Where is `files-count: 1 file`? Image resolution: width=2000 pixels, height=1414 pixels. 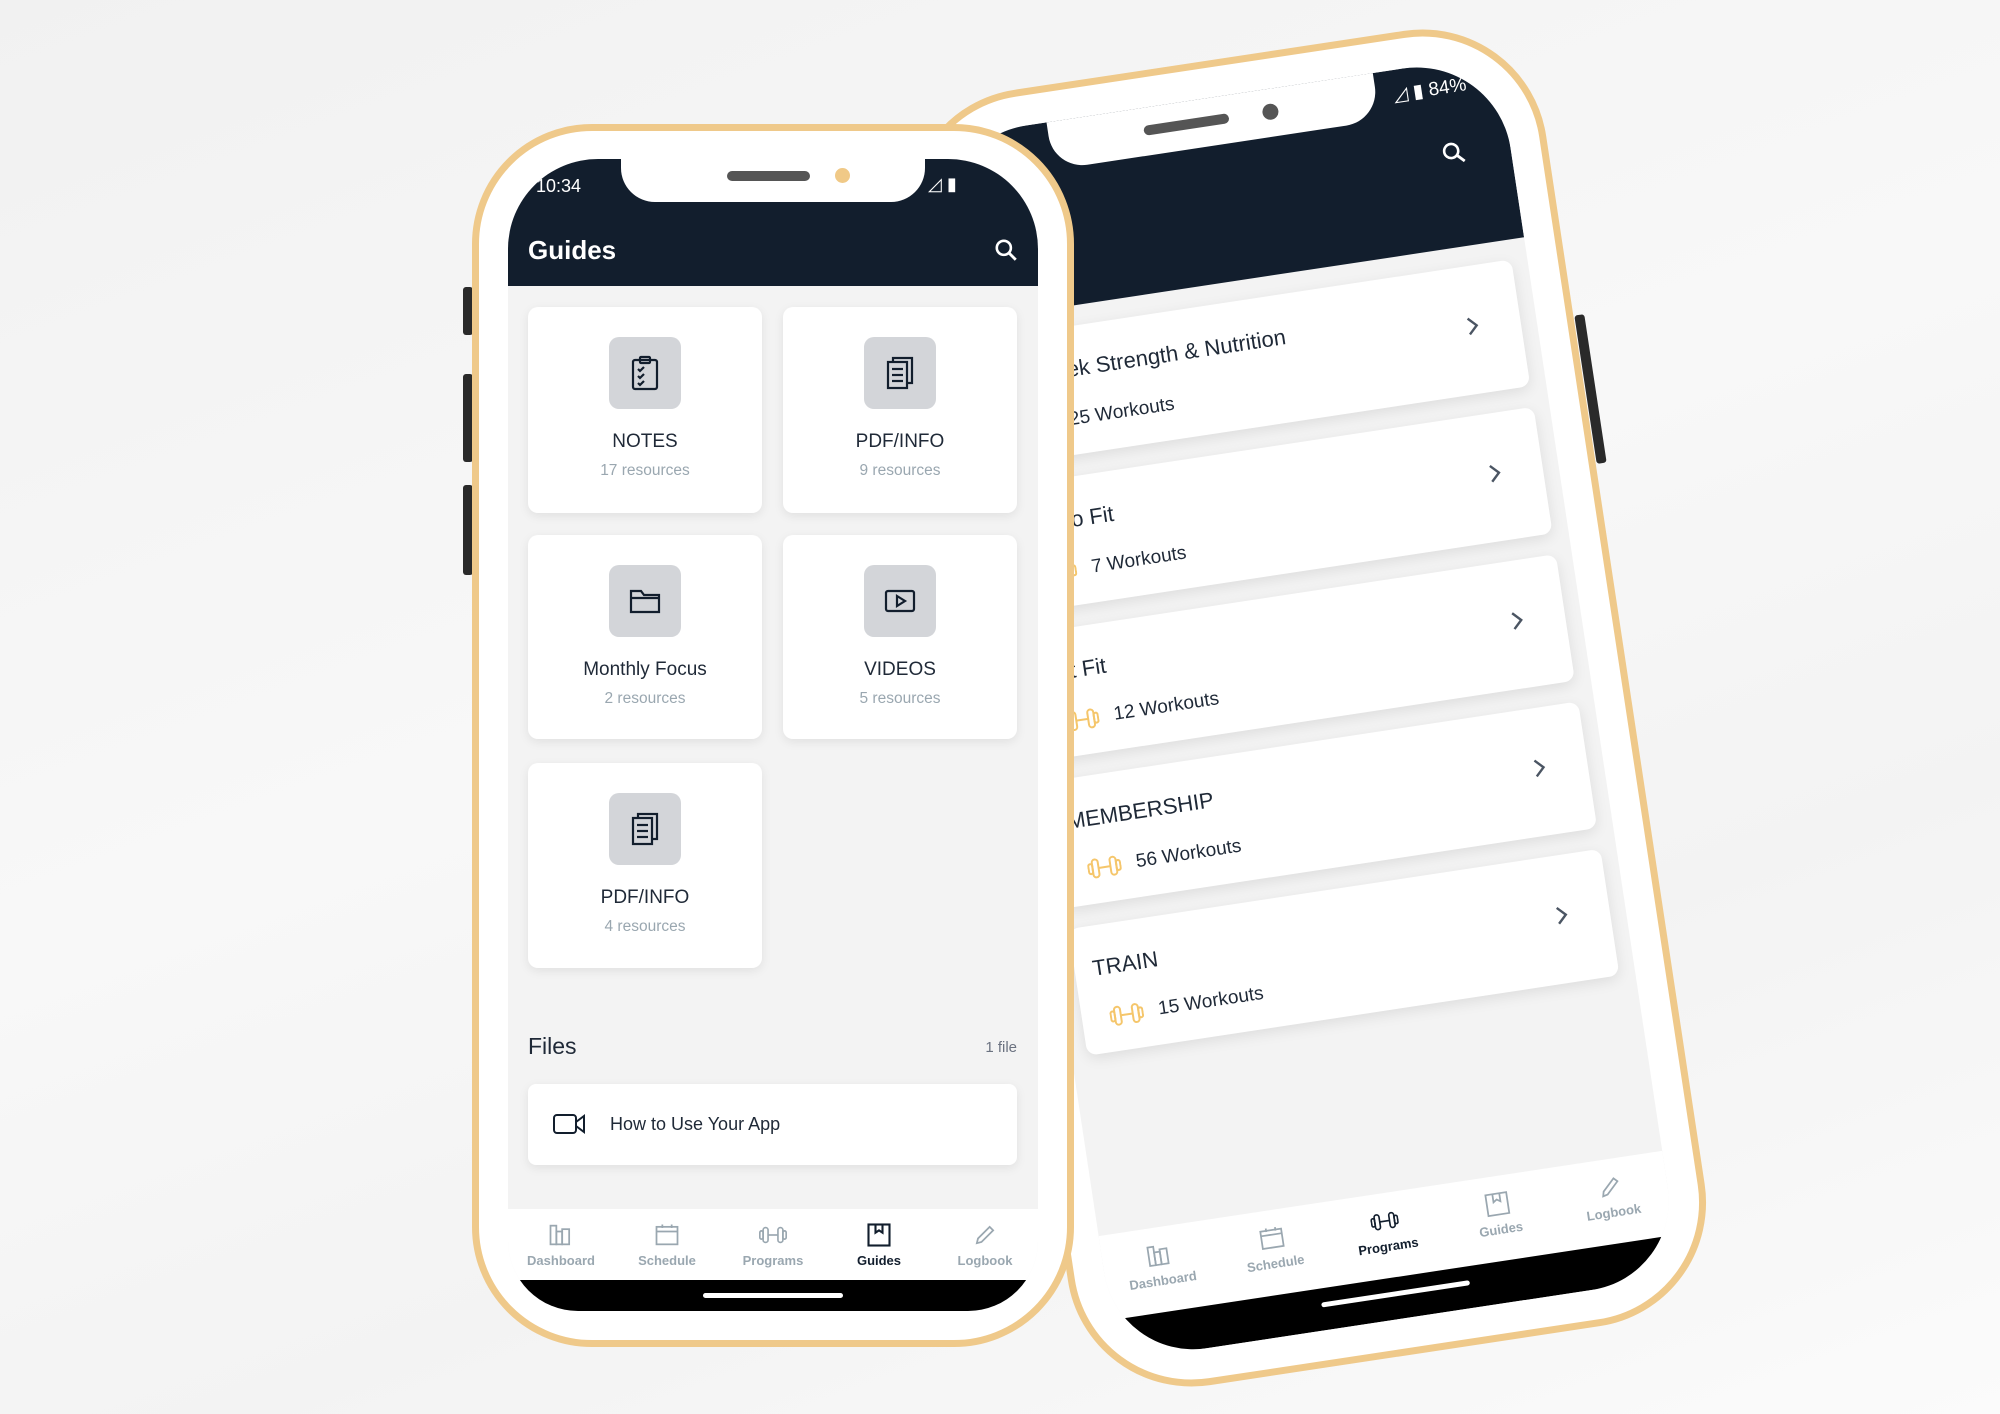
files-count: 1 file is located at coordinates (1001, 1047).